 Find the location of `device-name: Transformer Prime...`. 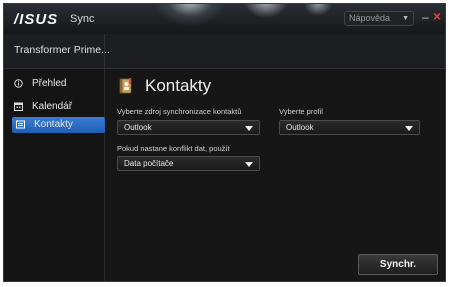

device-name: Transformer Prime... is located at coordinates (62, 50).